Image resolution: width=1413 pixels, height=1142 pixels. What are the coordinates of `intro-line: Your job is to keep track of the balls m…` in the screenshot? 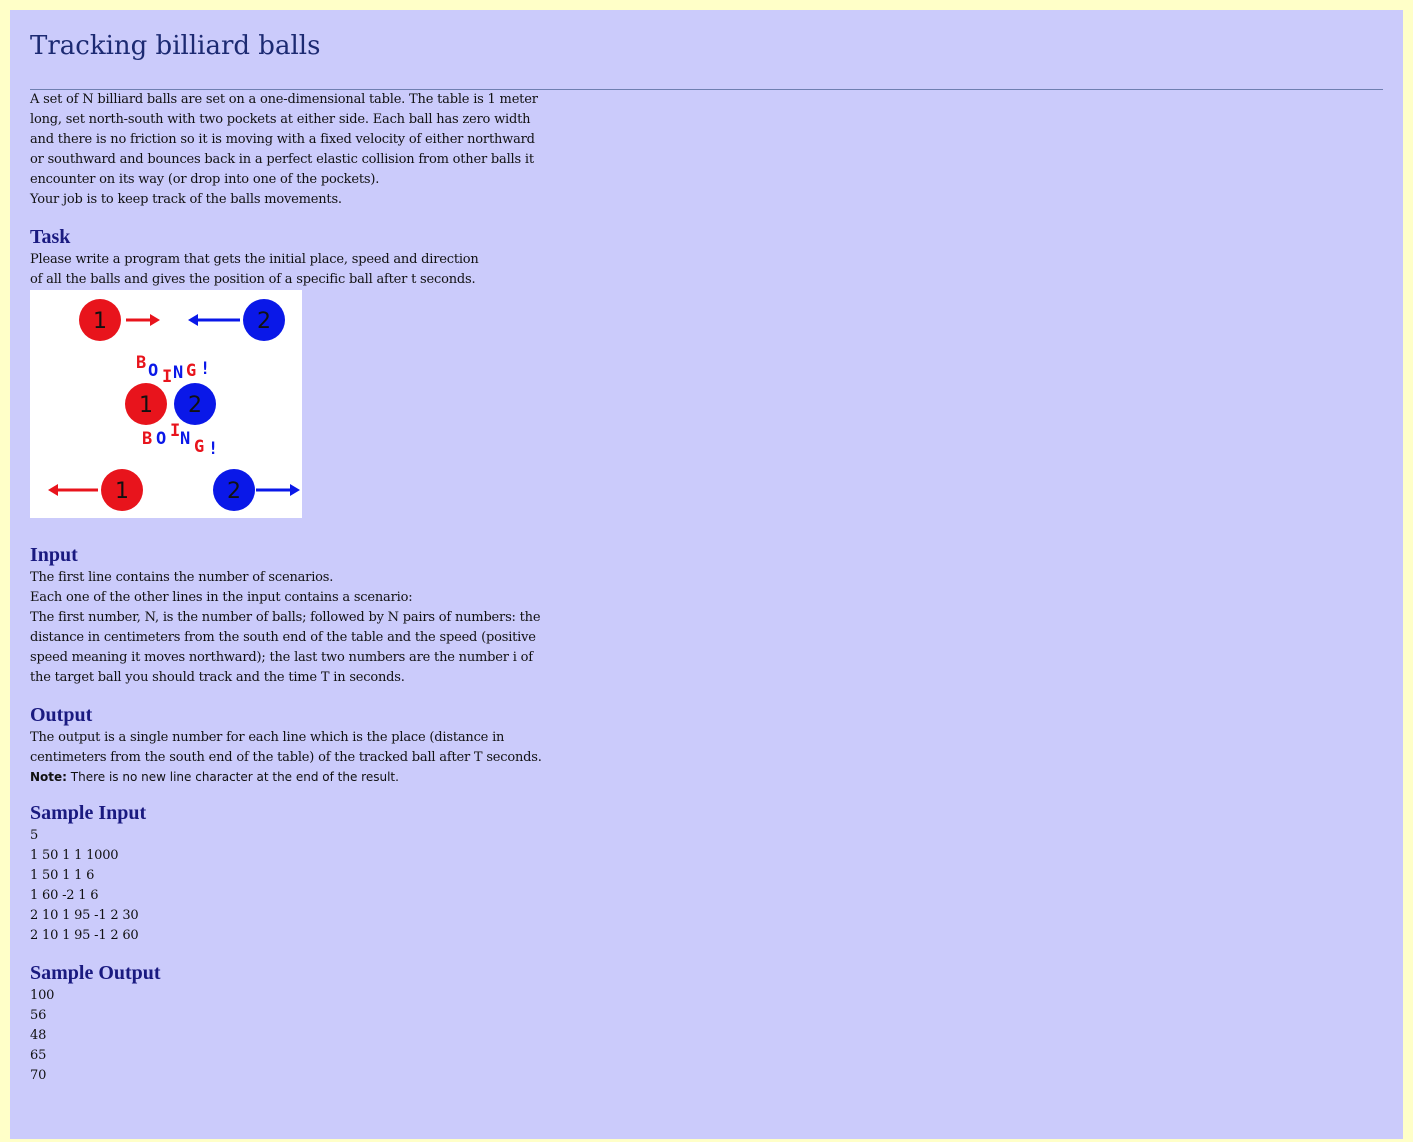 It's located at (186, 199).